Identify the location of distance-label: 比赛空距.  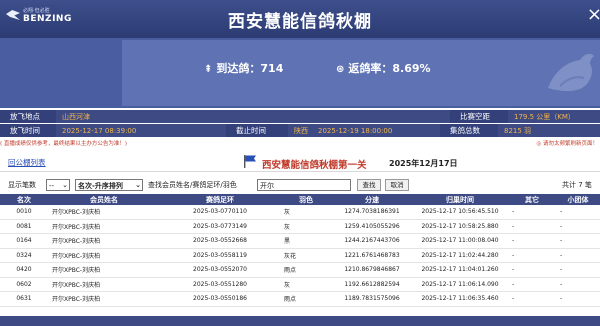
(475, 116).